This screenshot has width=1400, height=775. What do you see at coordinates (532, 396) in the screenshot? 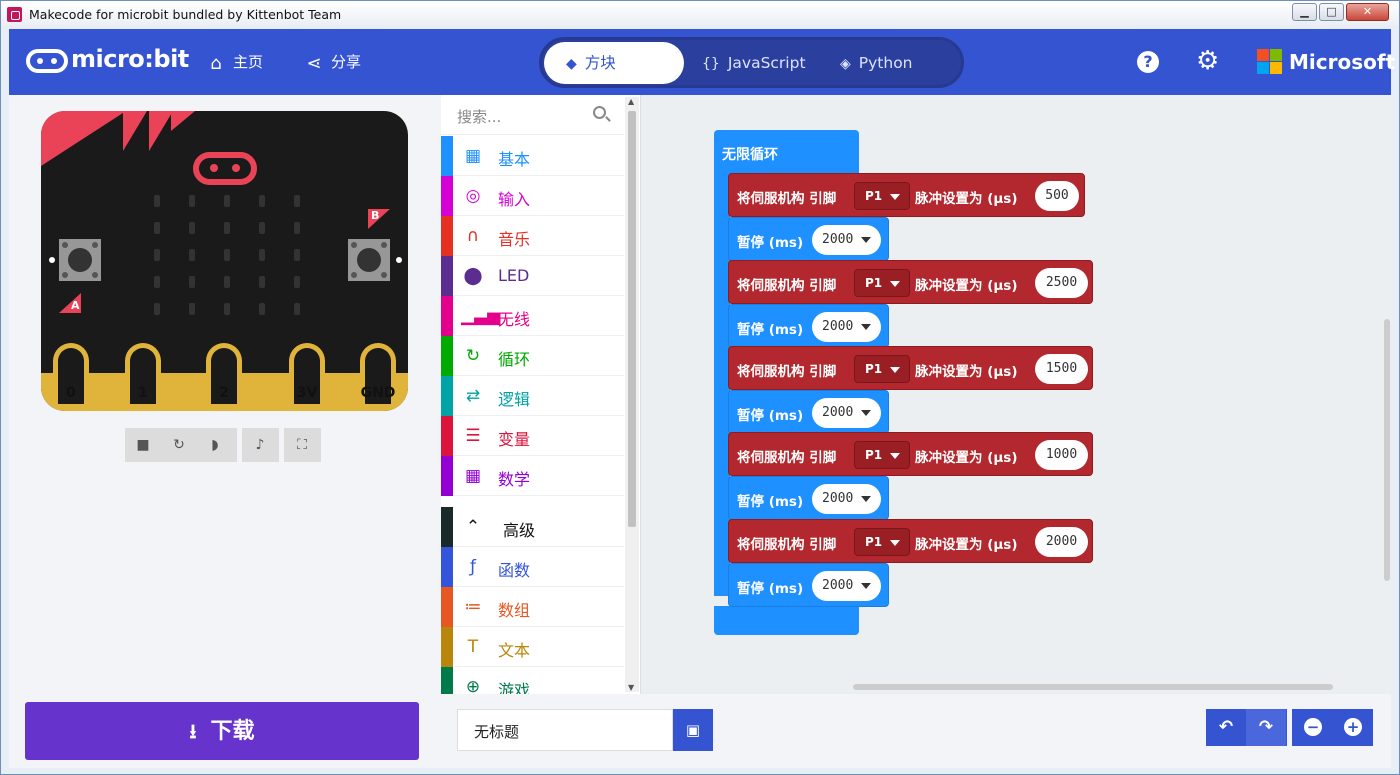
I see `category-6: ⇄ 逻辑` at bounding box center [532, 396].